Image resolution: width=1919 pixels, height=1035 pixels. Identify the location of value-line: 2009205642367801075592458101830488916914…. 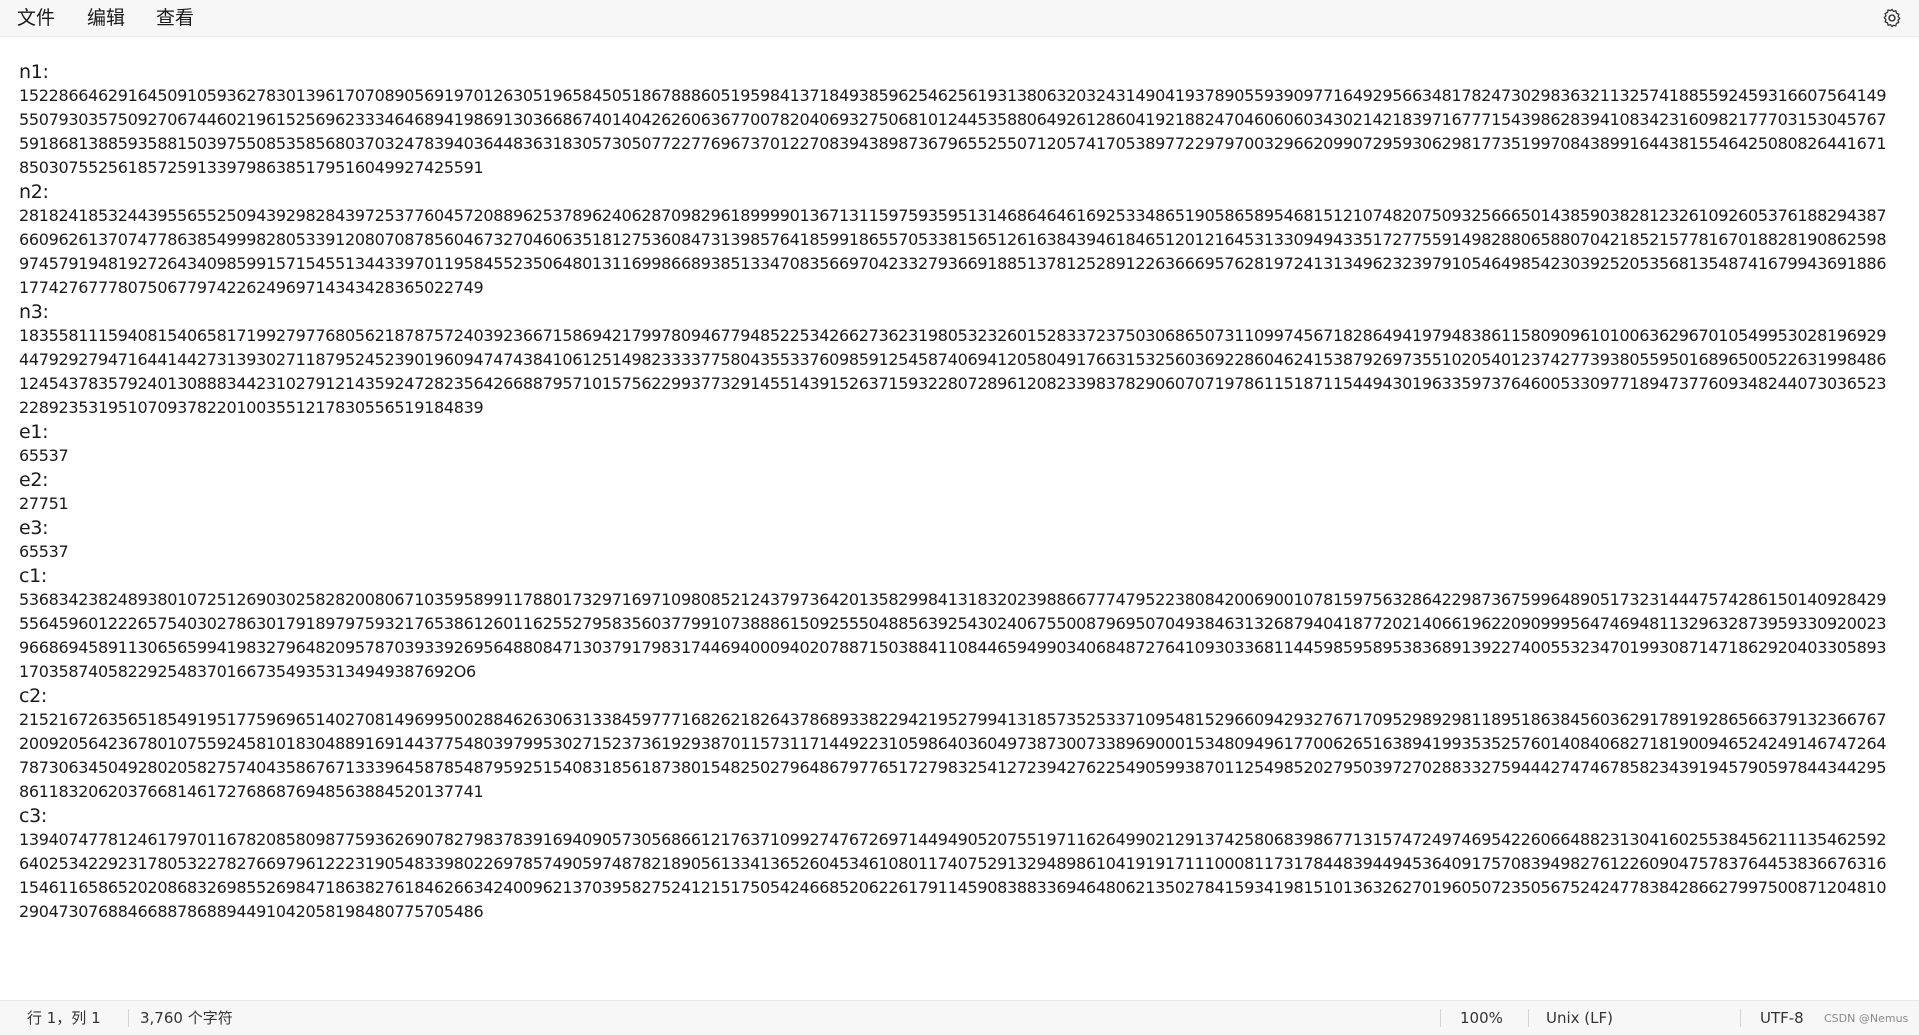
(953, 743).